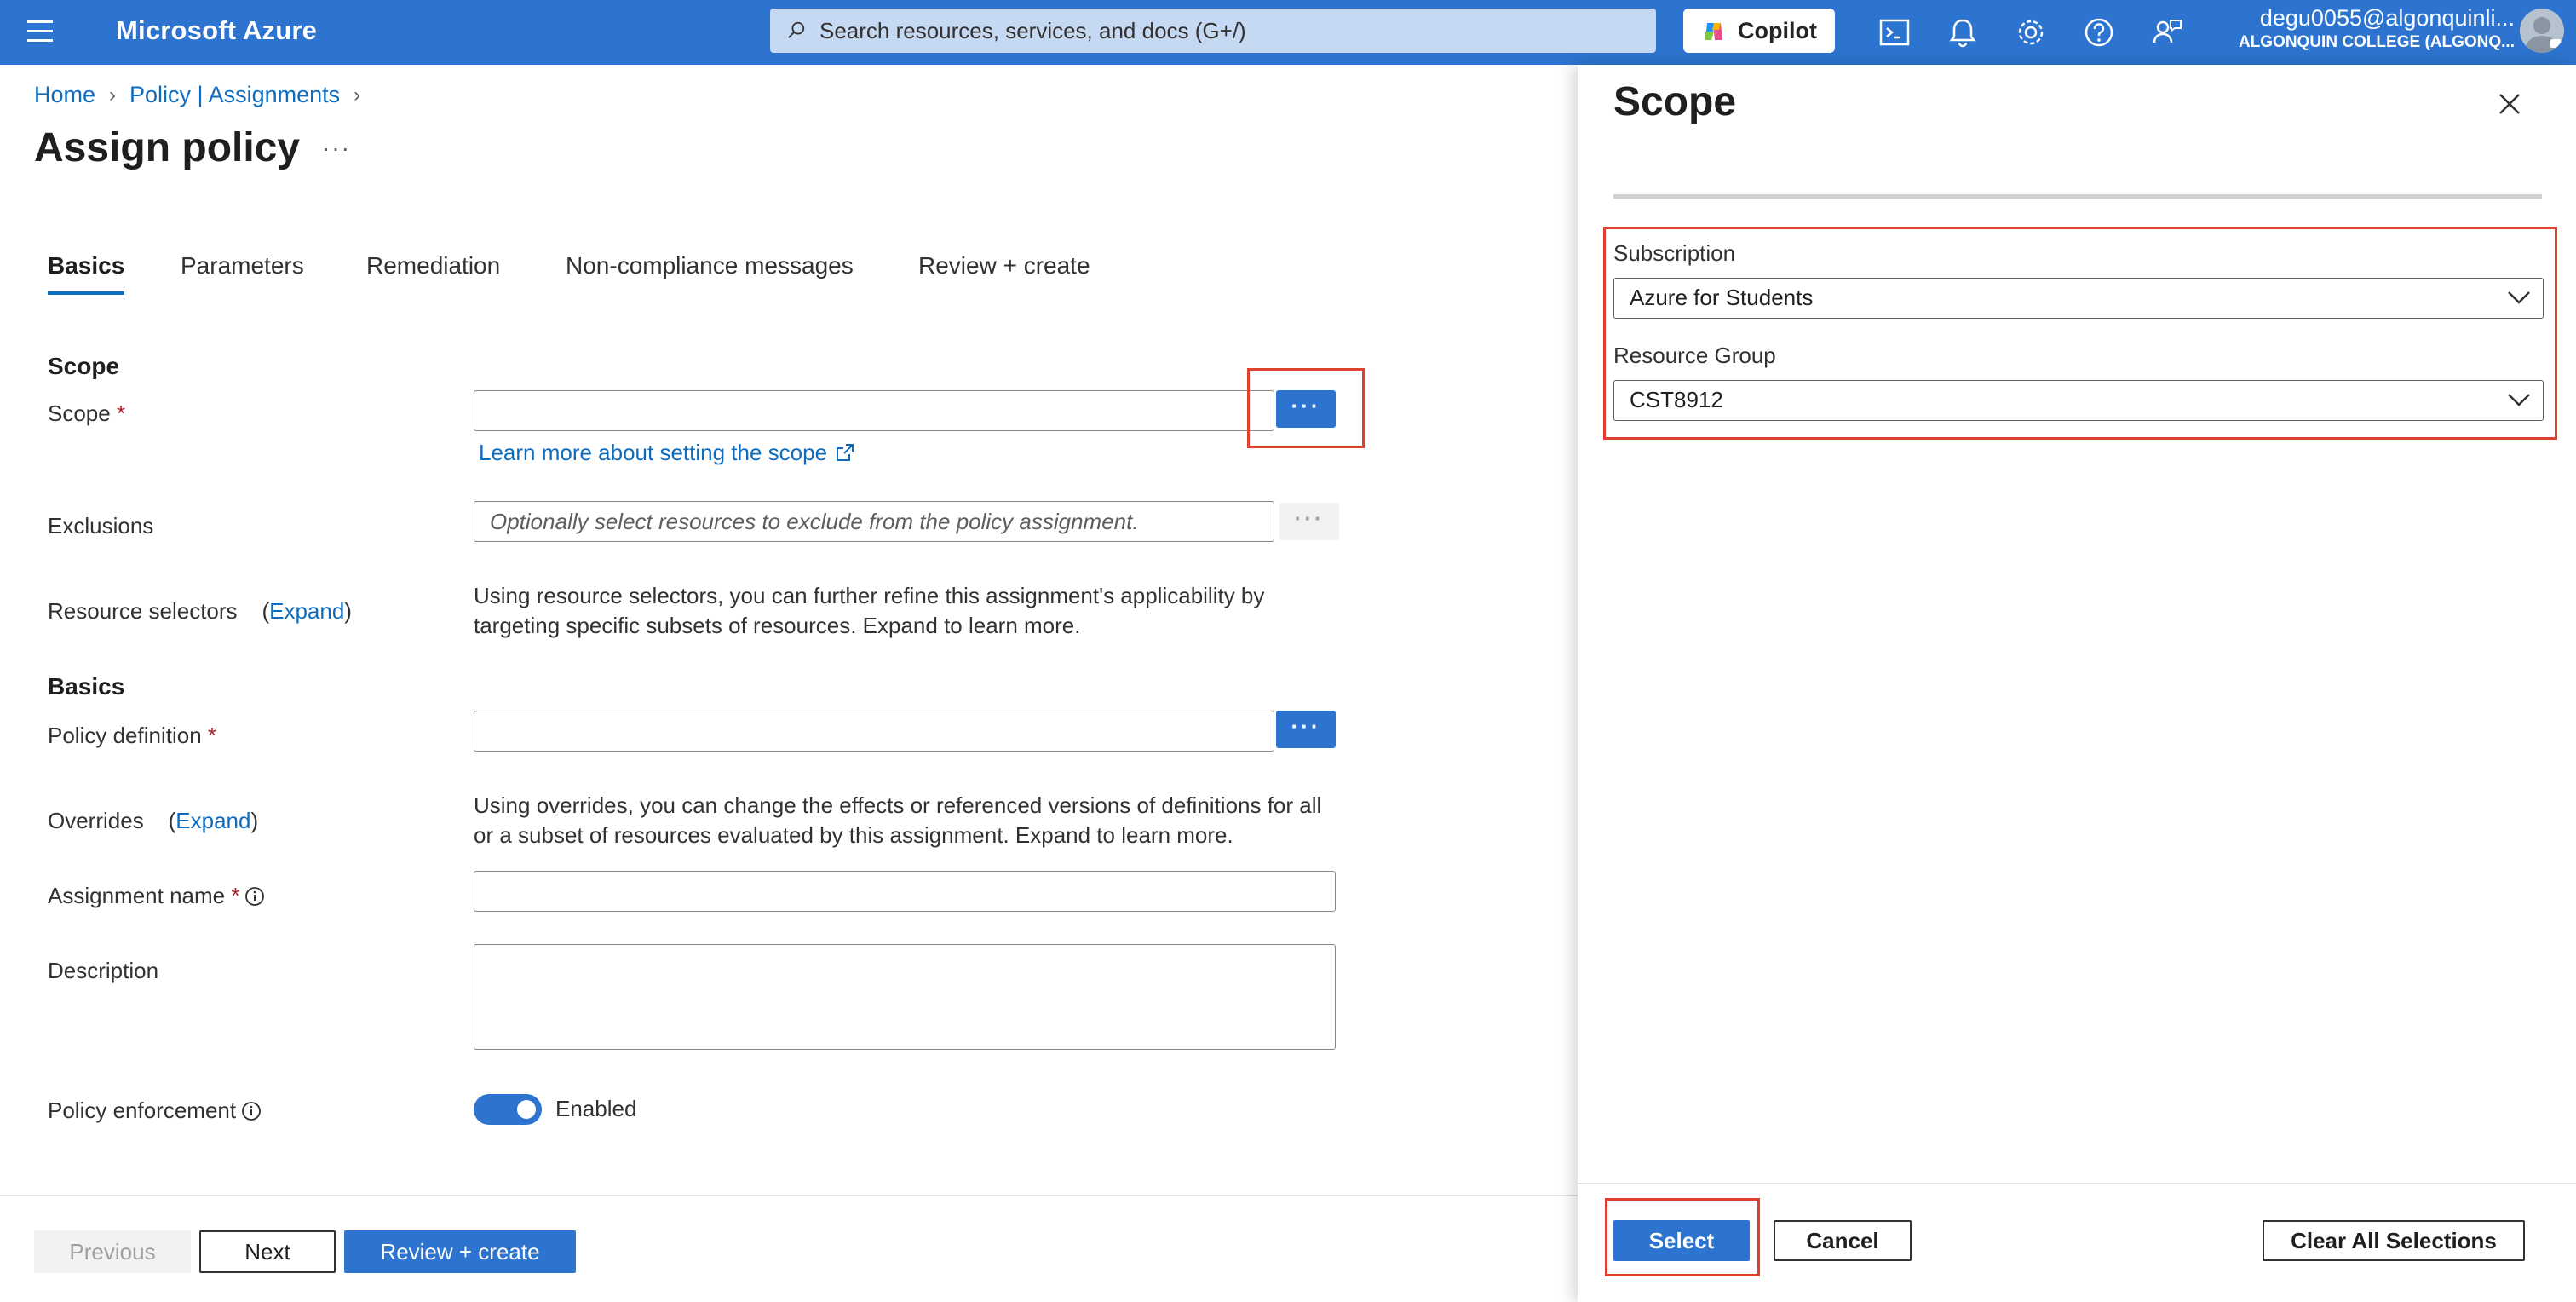 The height and width of the screenshot is (1302, 2576). I want to click on scope-input, so click(874, 411).